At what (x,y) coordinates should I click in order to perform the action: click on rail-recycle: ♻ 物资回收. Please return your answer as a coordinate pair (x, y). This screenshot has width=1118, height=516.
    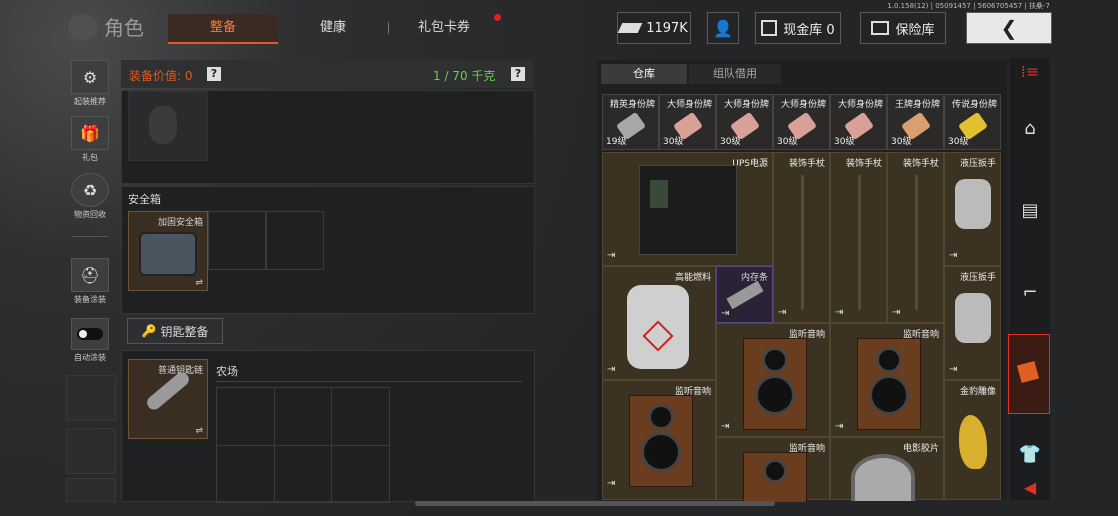
    Looking at the image, I should click on (90, 196).